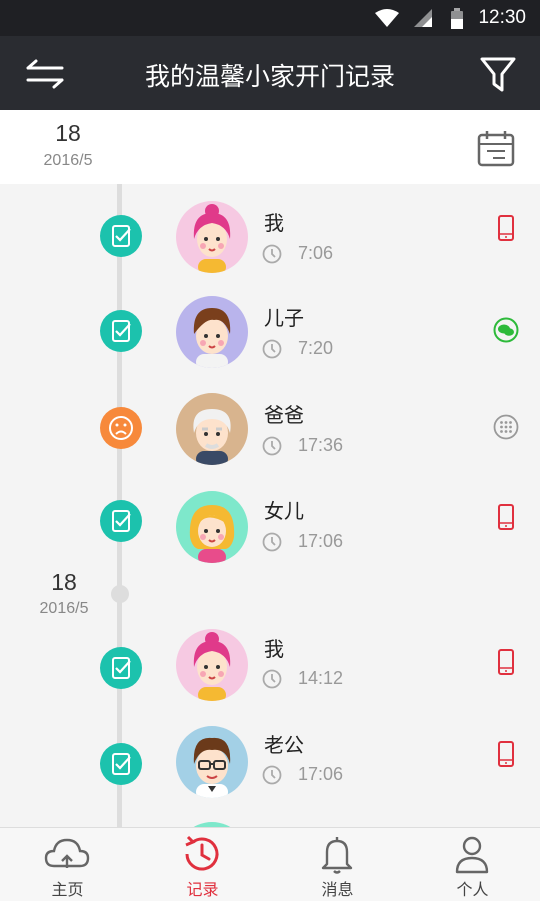 This screenshot has width=540, height=901. I want to click on tab-messages: 消息, so click(337, 864).